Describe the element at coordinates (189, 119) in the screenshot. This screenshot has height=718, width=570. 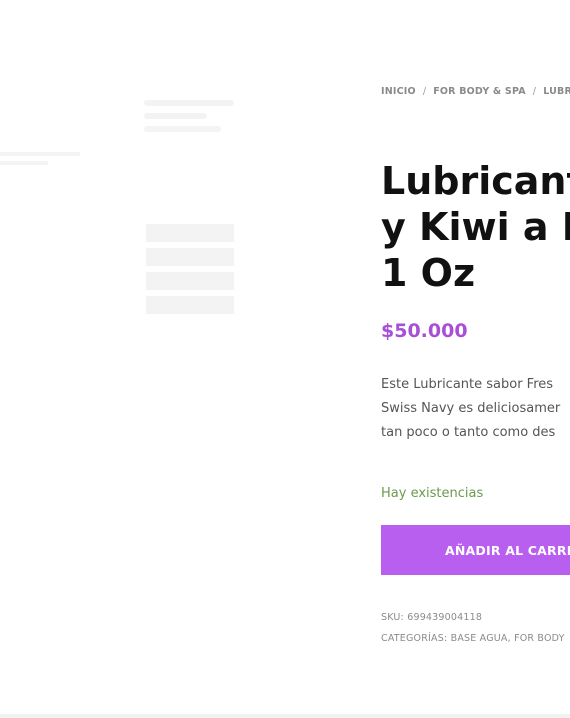
I see `faded-logo-image` at that location.